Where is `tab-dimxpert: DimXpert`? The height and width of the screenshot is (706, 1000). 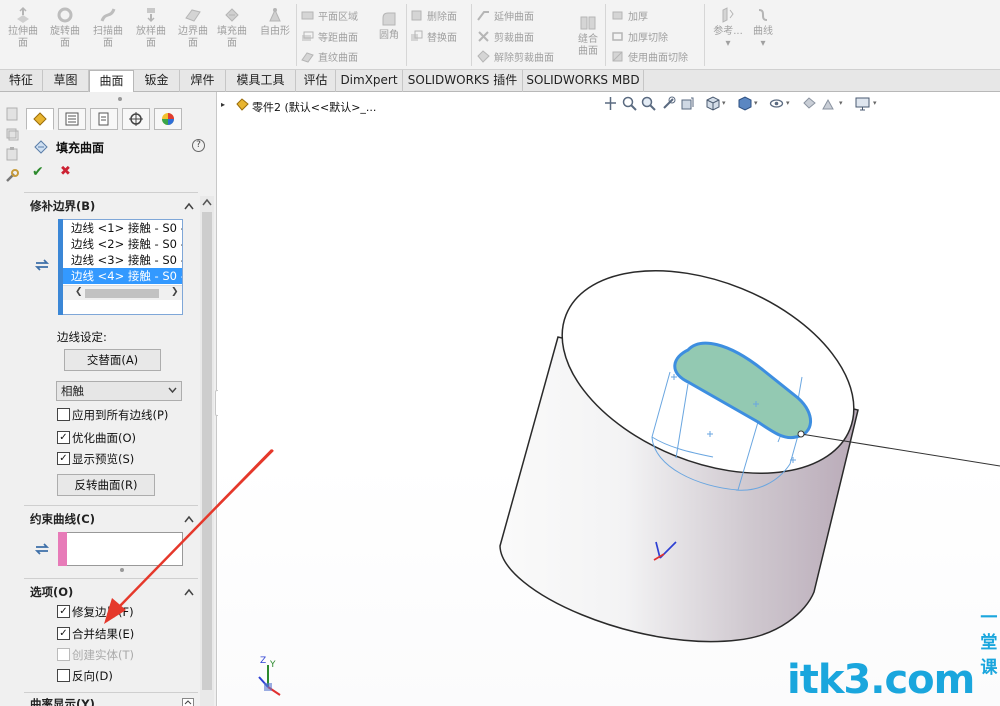 tab-dimxpert: DimXpert is located at coordinates (369, 81).